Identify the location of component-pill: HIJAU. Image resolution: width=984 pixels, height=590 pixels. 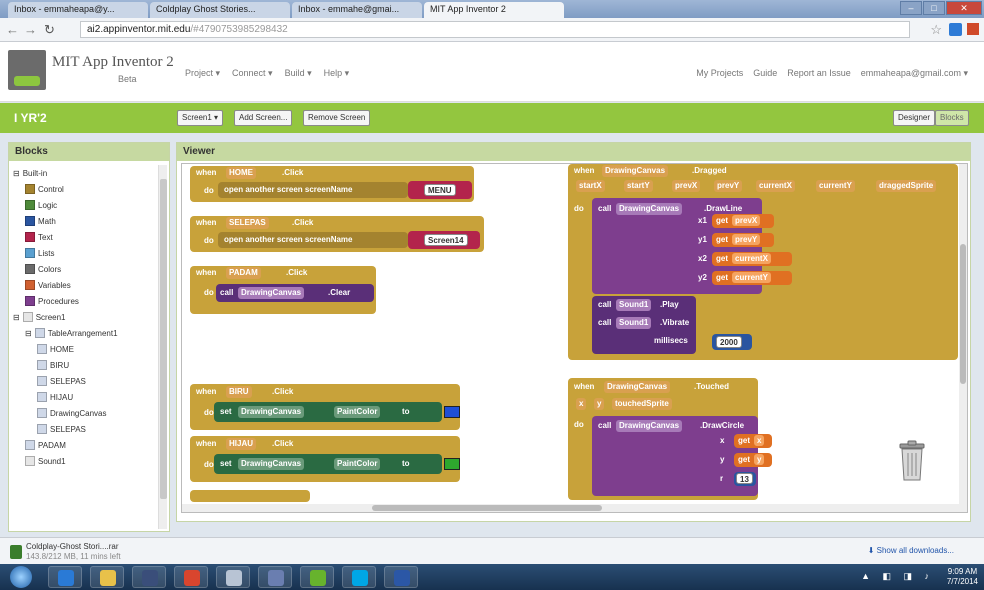
(241, 444).